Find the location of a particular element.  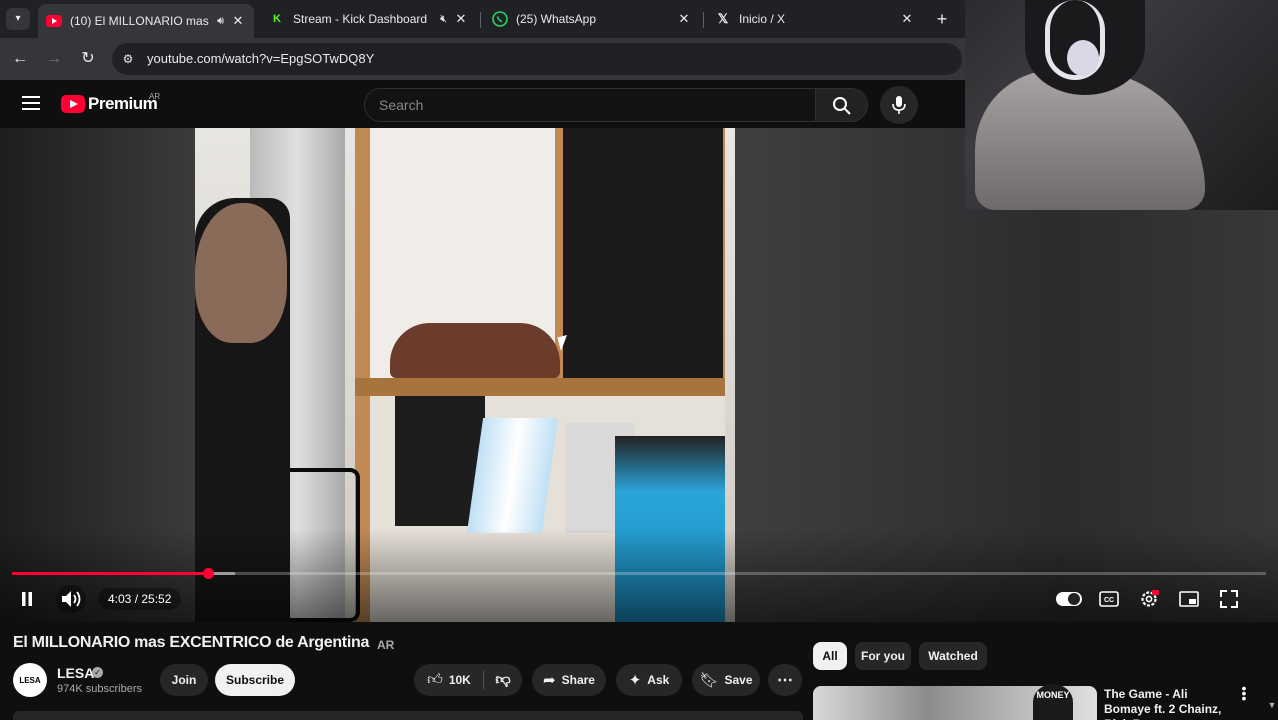

ask-button: ✦ Ask is located at coordinates (649, 680).